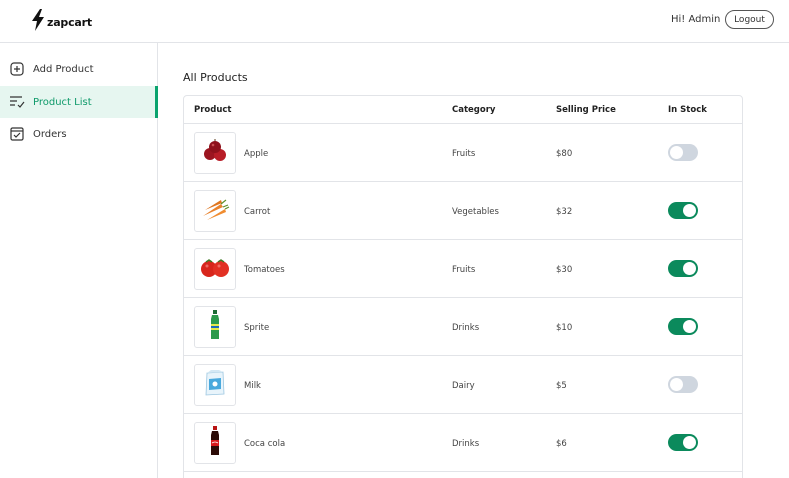 This screenshot has height=478, width=789. I want to click on carrot-image, so click(215, 211).